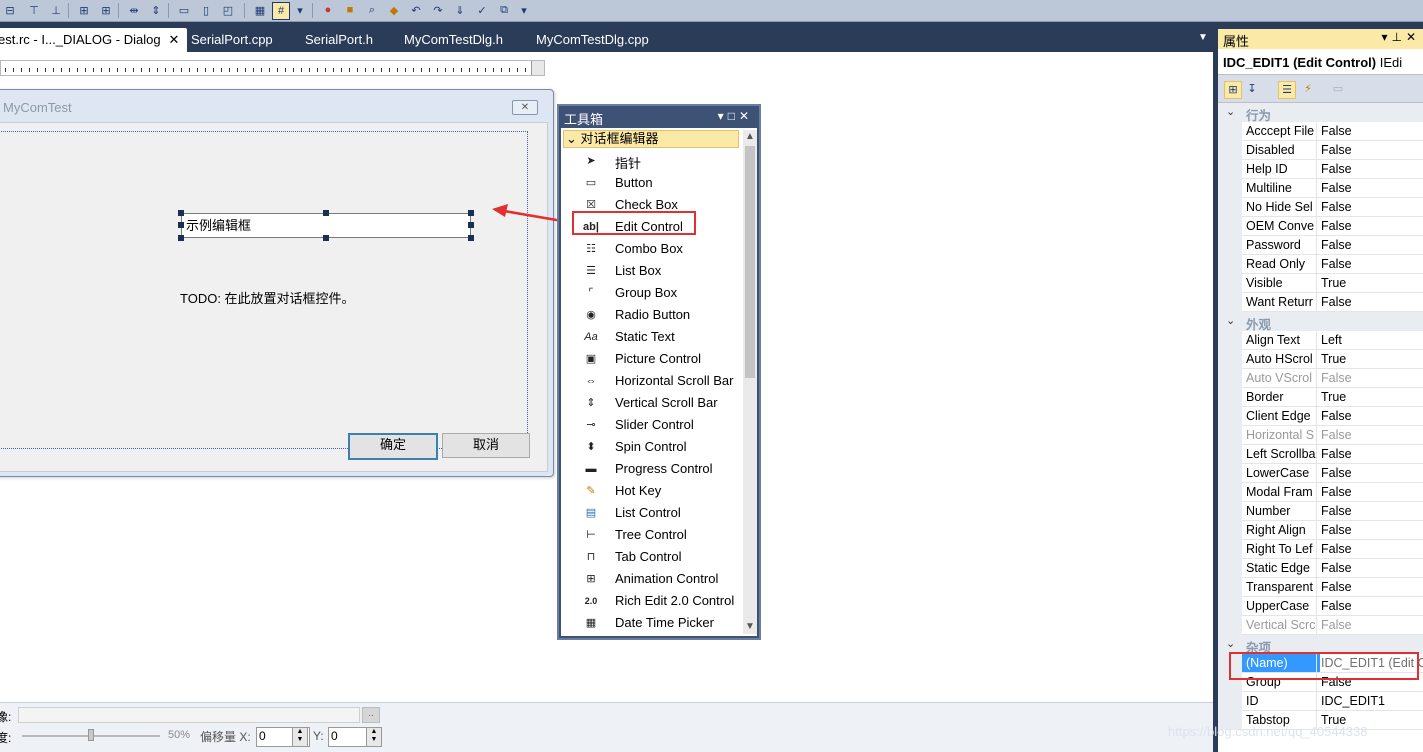 The image size is (1423, 752). Describe the element at coordinates (272, 68) in the screenshot. I see `ruler` at that location.